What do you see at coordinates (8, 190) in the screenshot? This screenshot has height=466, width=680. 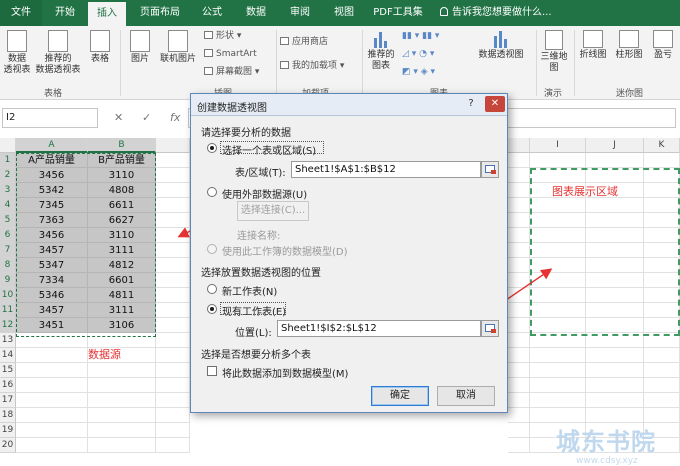 I see `row-header: 3` at bounding box center [8, 190].